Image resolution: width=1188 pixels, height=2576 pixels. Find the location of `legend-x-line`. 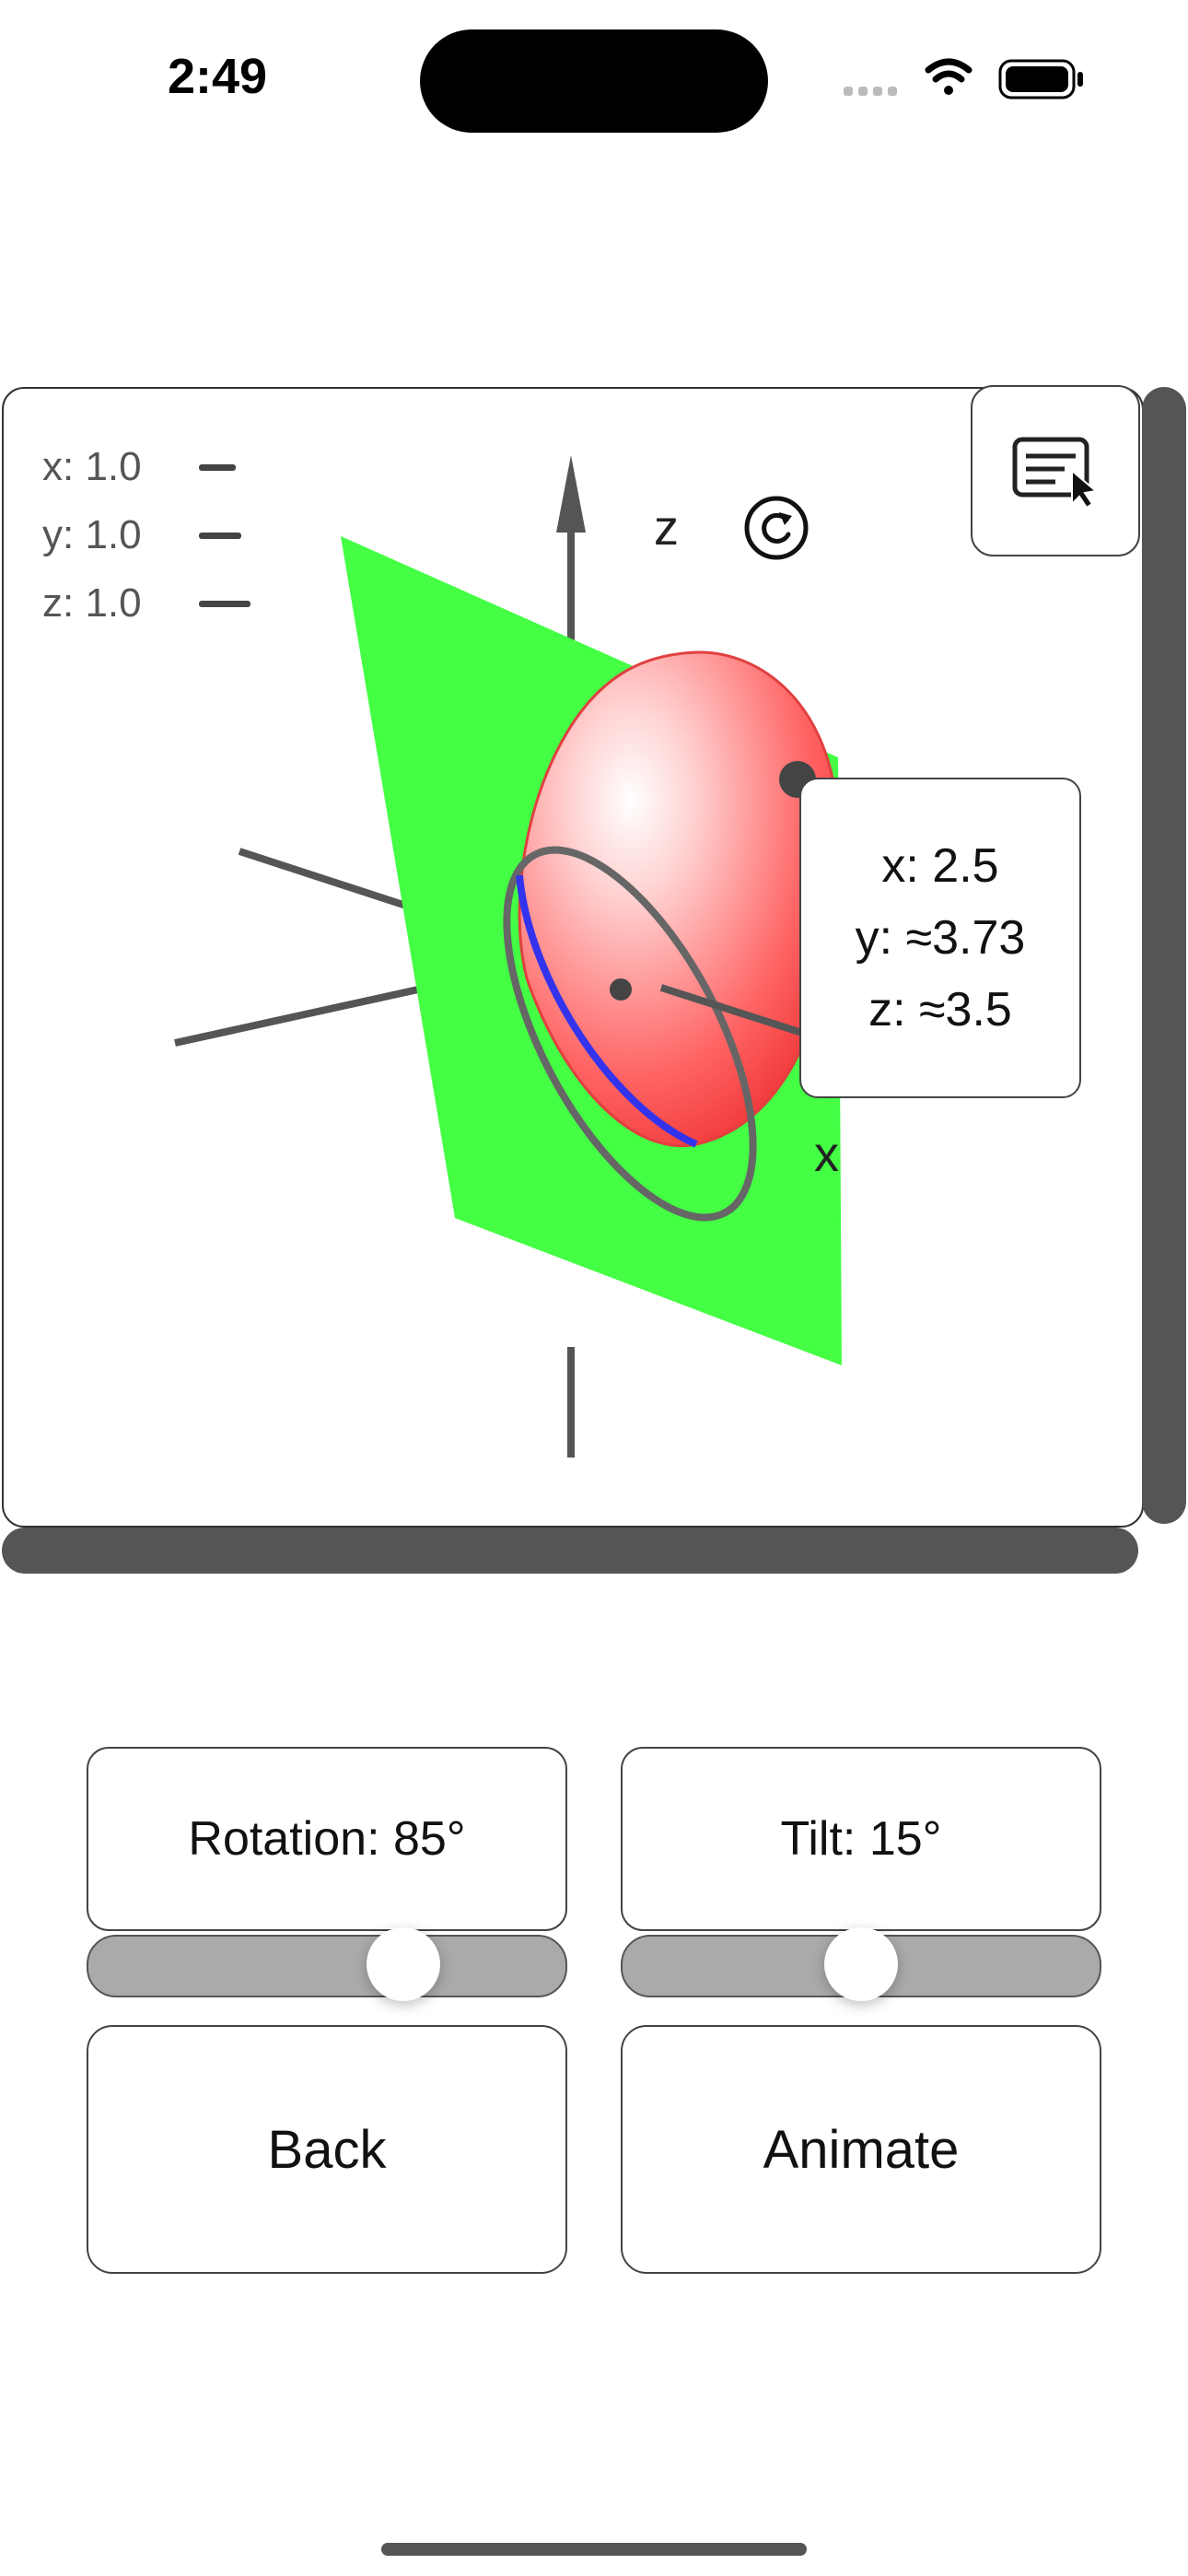

legend-x-line is located at coordinates (218, 467).